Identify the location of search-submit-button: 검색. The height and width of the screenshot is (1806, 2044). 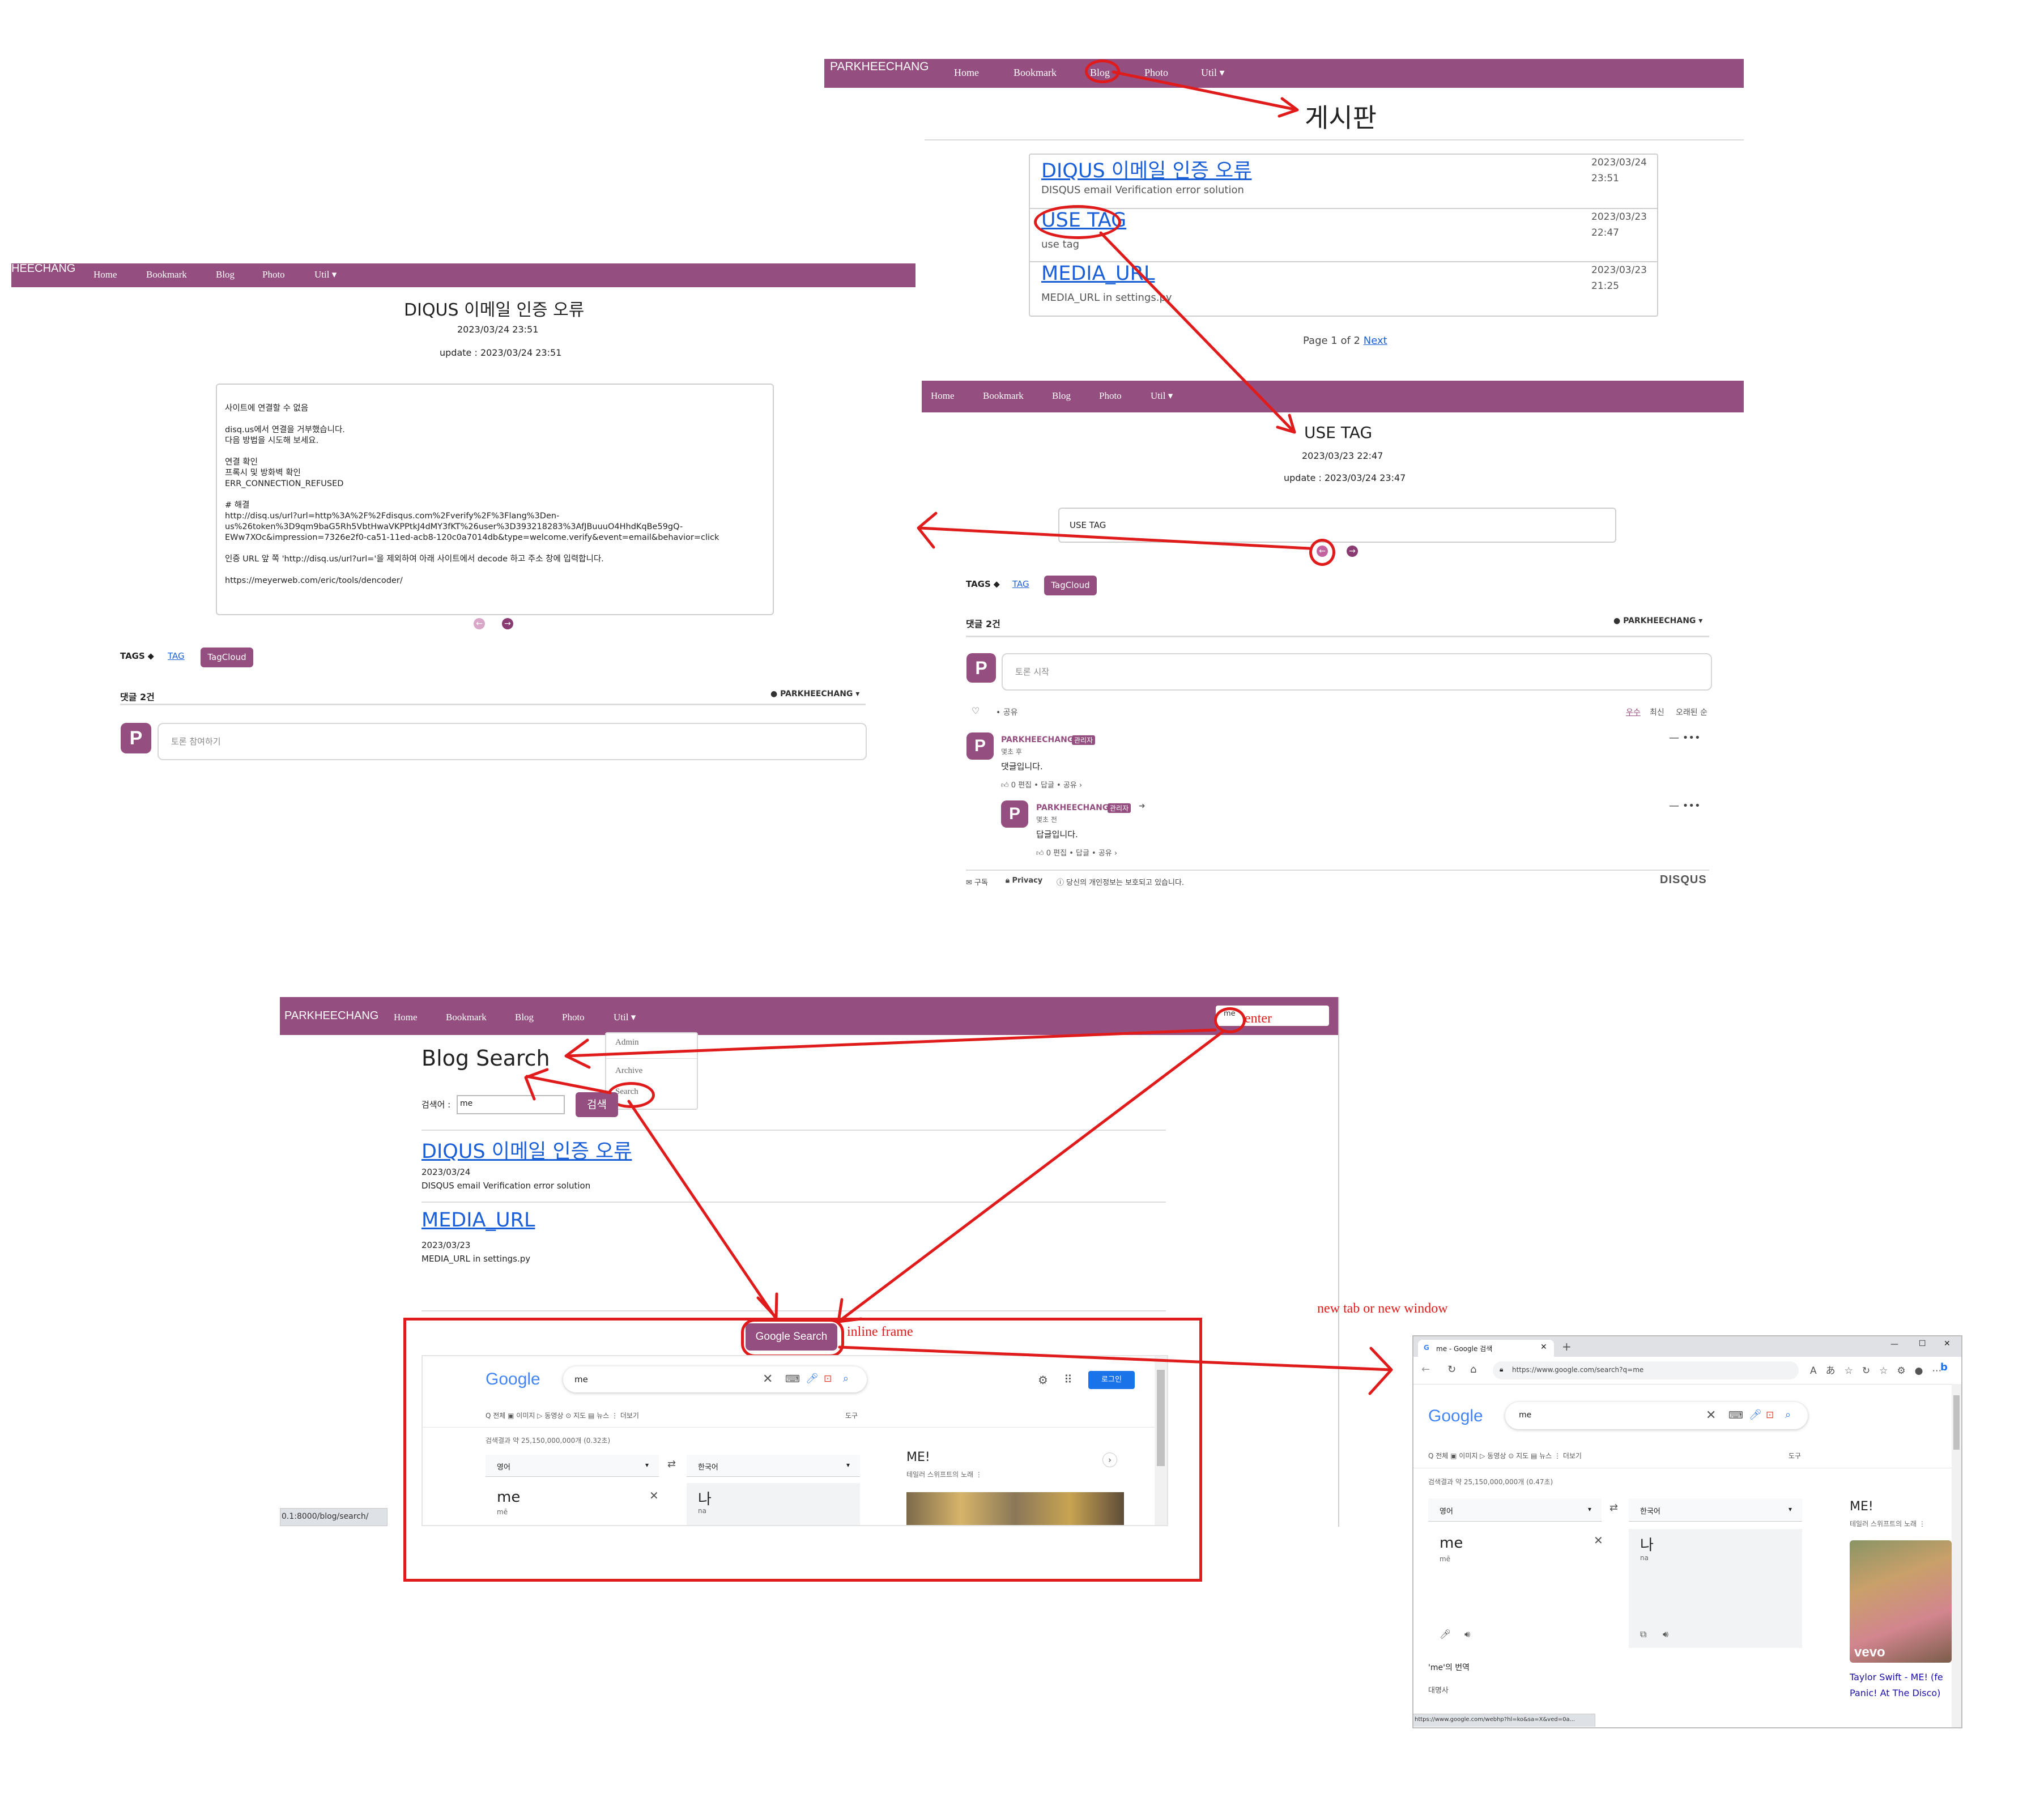
(597, 1104).